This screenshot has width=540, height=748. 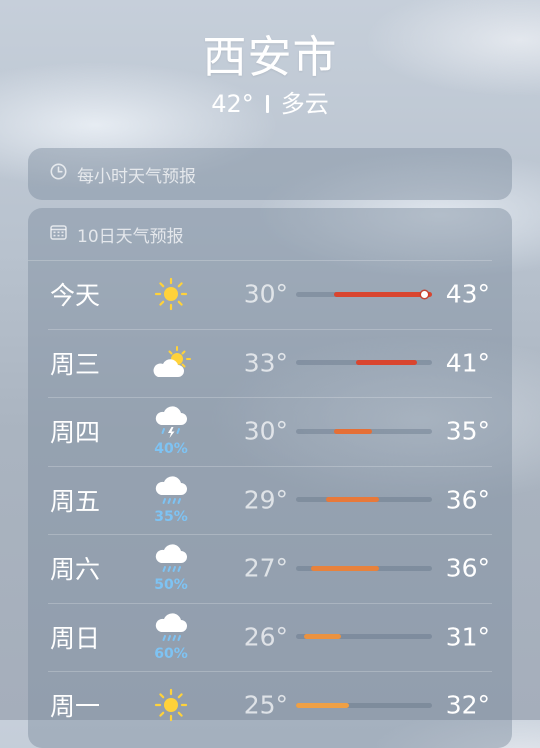 I want to click on forecast-row: 周四 40% 30° 35°, so click(x=270, y=431).